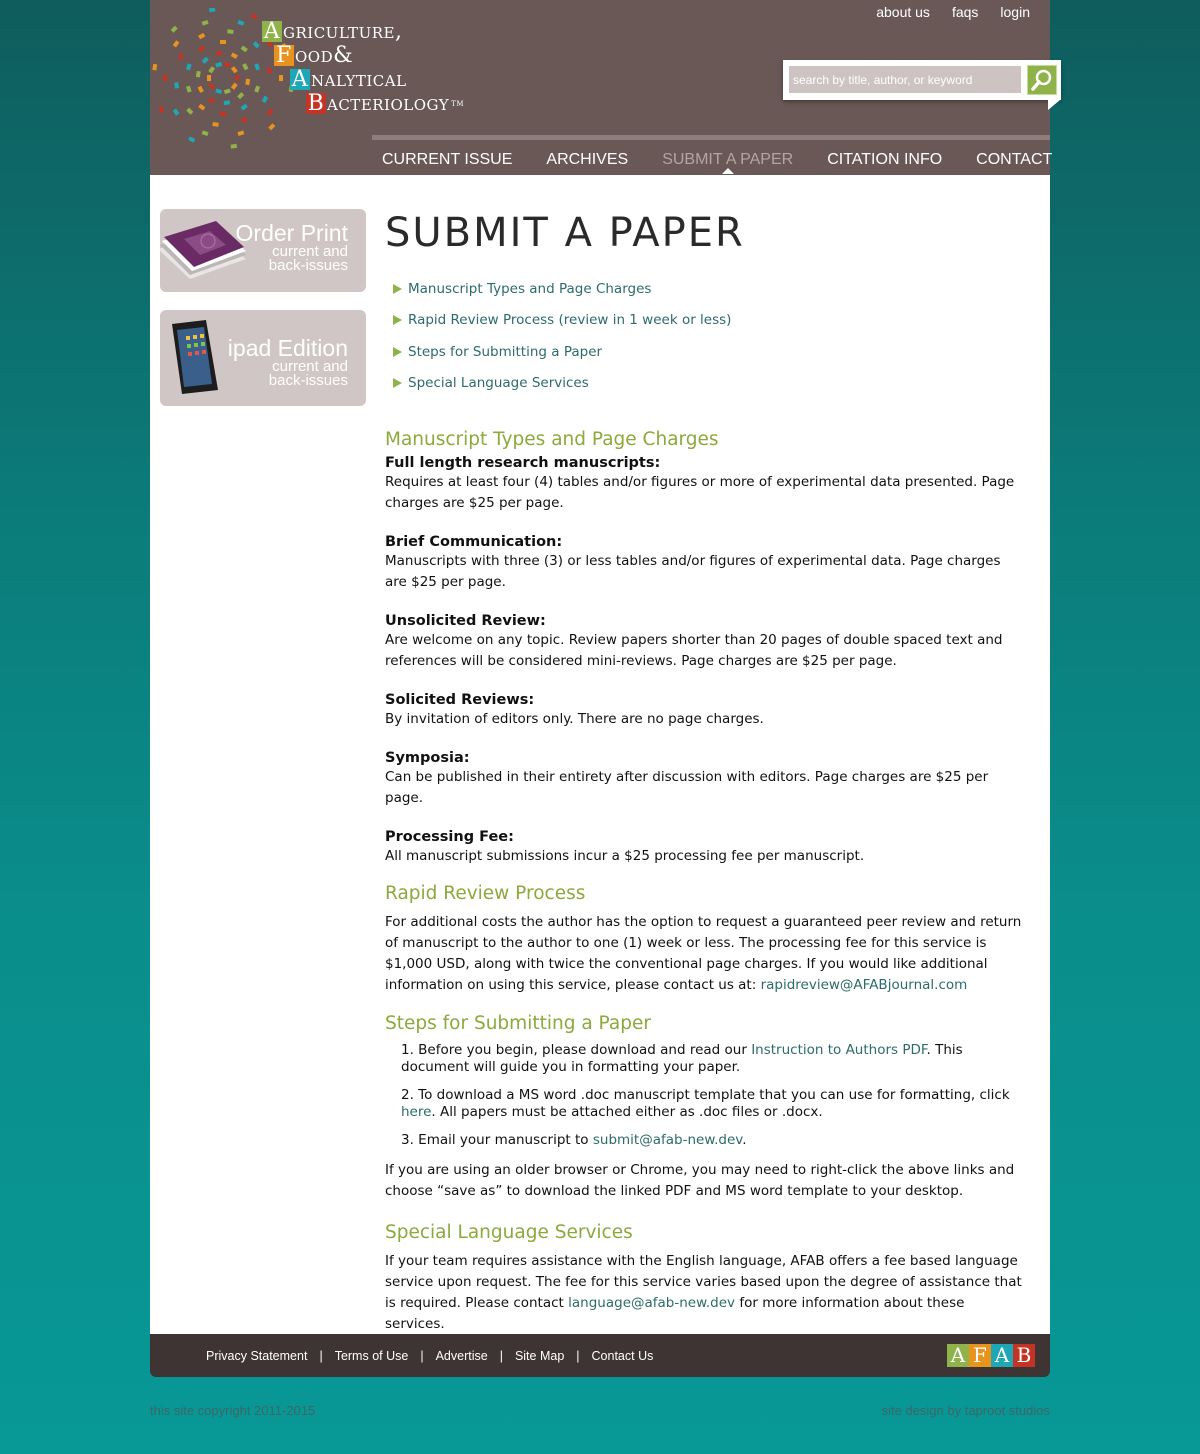 Image resolution: width=1200 pixels, height=1454 pixels. Describe the element at coordinates (539, 1356) in the screenshot. I see `footer-sitemap-link: Site Map` at that location.